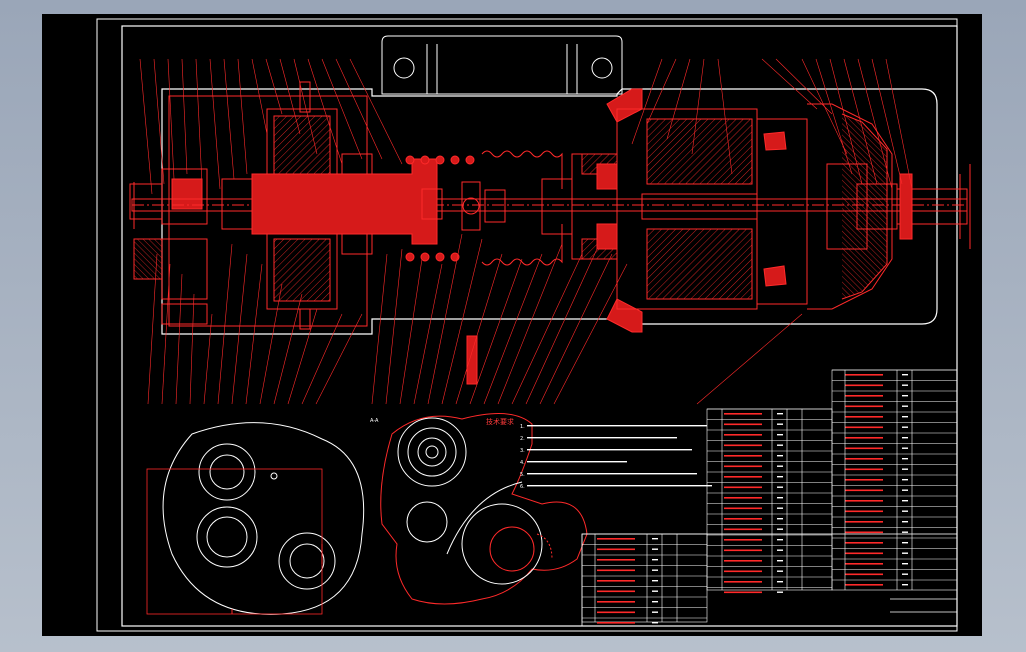 This screenshot has width=1026, height=652. I want to click on bom-table, so click(769, 496).